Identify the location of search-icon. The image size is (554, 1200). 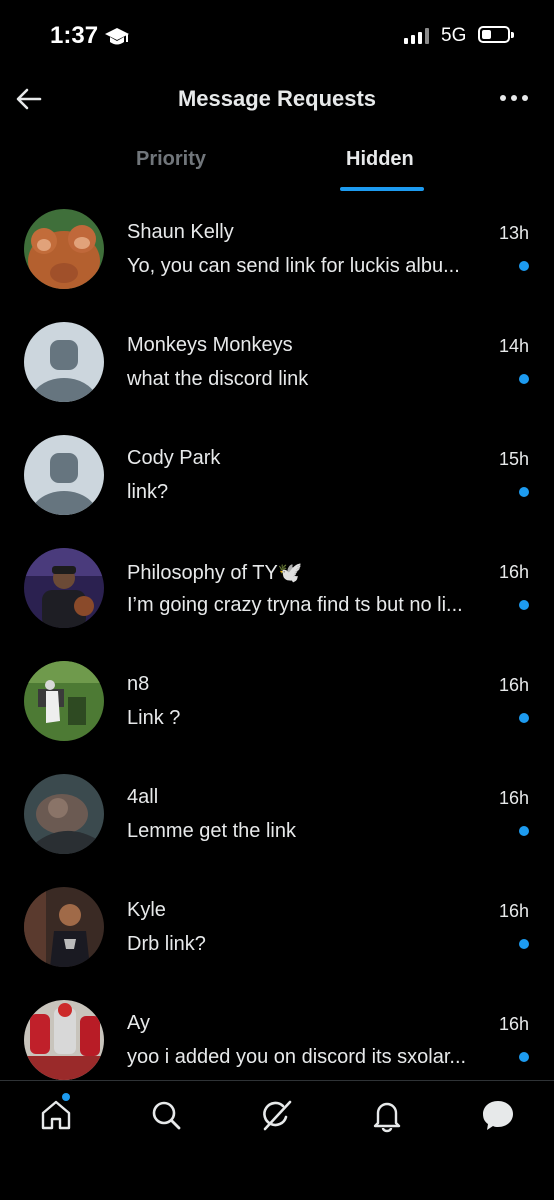
(166, 1115).